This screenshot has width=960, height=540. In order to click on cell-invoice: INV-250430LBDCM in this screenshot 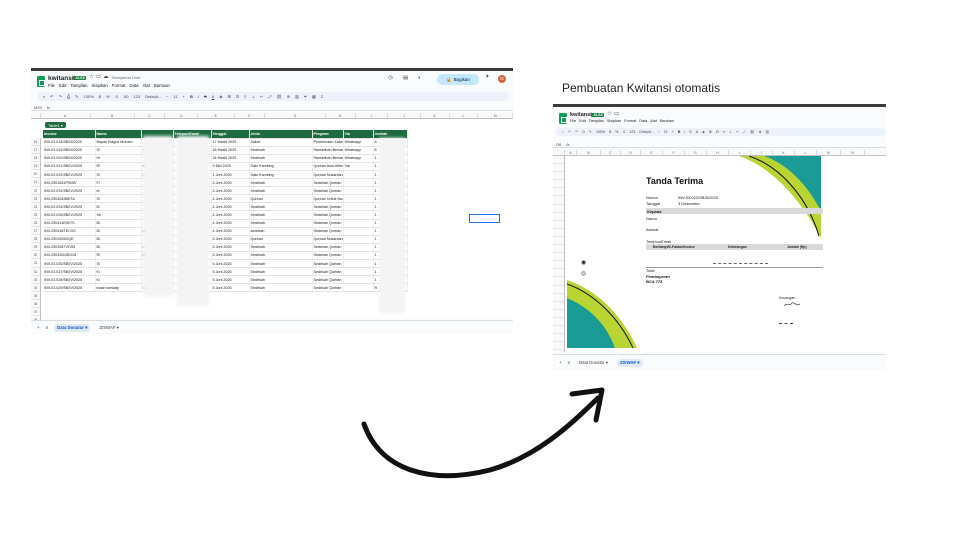, I will do `click(69, 256)`.